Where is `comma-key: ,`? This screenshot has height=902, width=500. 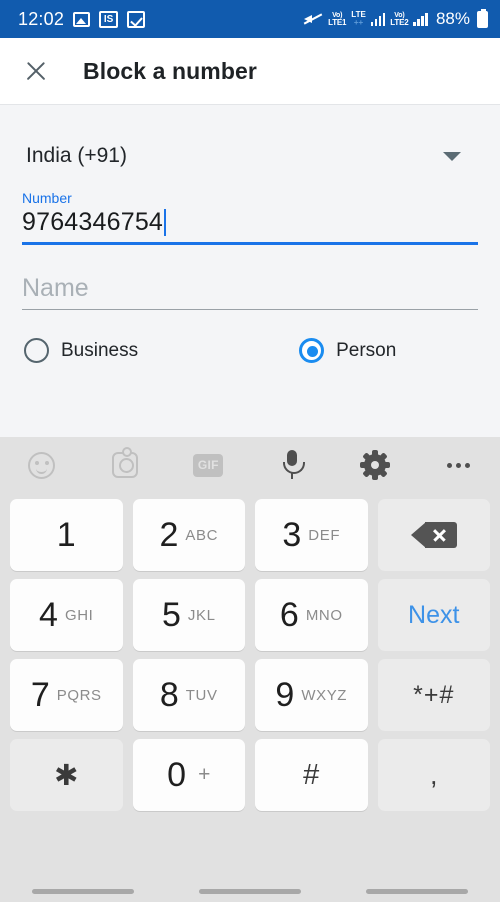 comma-key: , is located at coordinates (433, 775).